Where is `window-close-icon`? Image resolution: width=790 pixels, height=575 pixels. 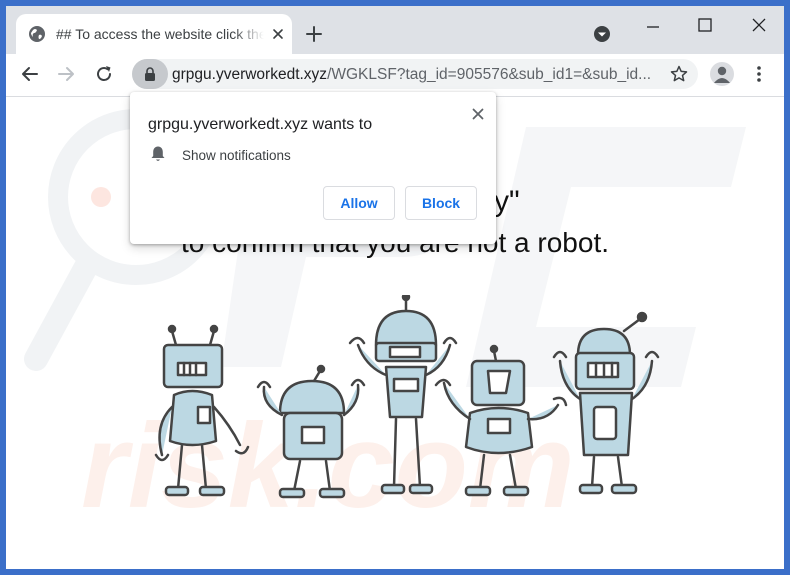 window-close-icon is located at coordinates (759, 25).